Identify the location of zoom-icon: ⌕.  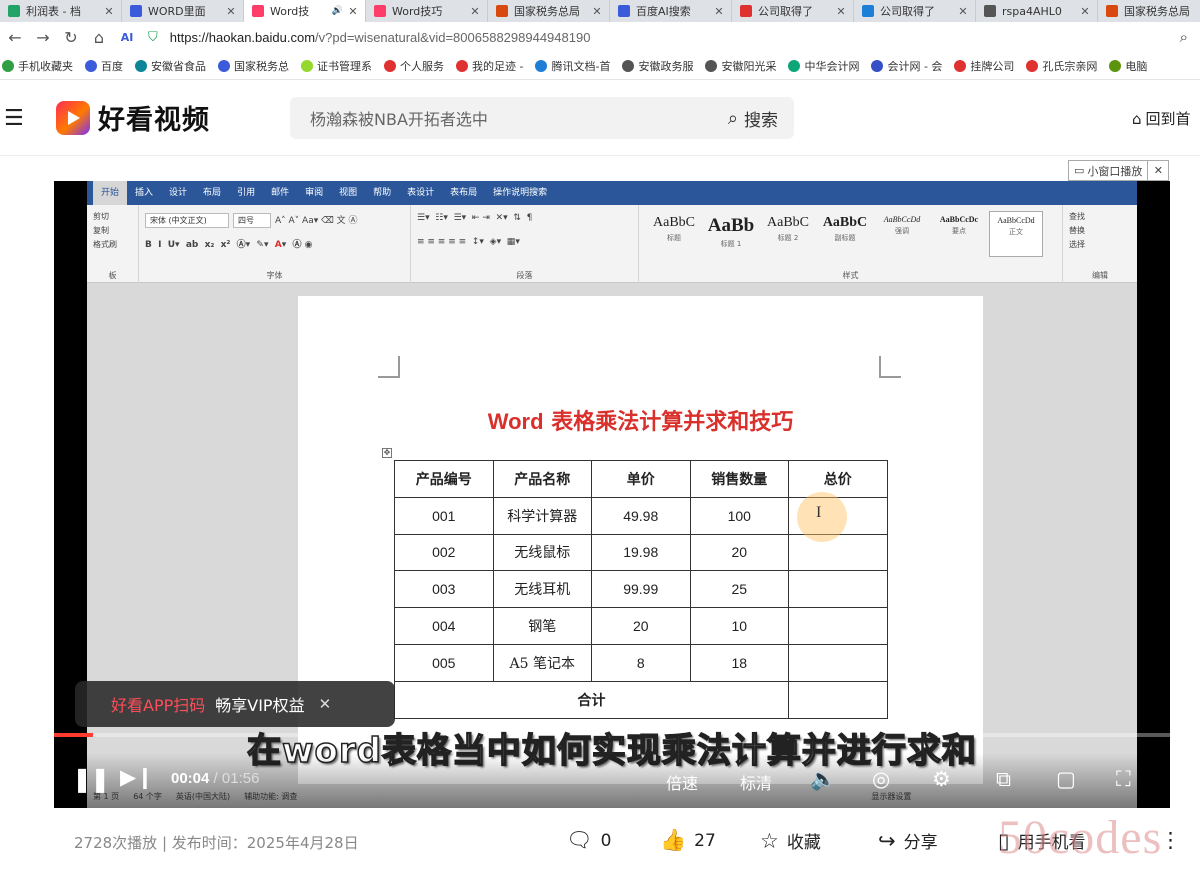
(1184, 37).